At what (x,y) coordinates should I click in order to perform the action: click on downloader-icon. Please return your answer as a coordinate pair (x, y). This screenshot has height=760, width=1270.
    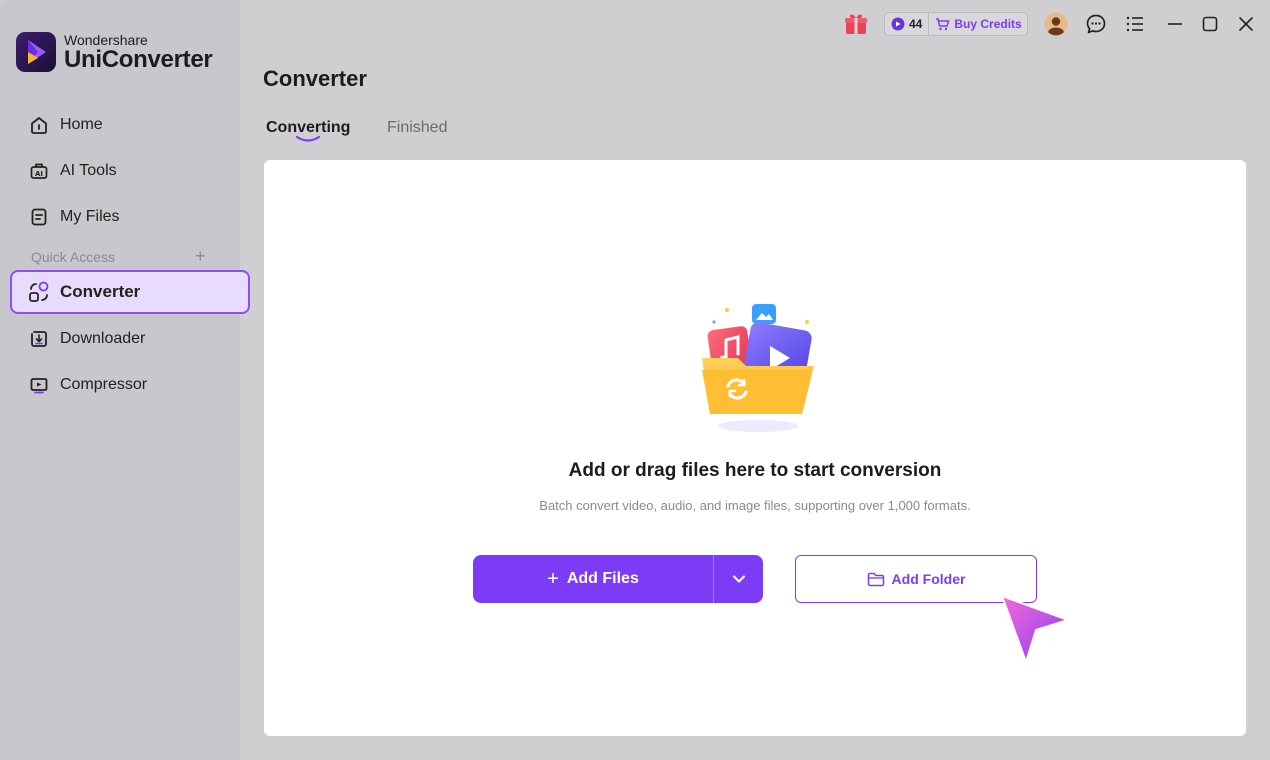
    Looking at the image, I should click on (39, 339).